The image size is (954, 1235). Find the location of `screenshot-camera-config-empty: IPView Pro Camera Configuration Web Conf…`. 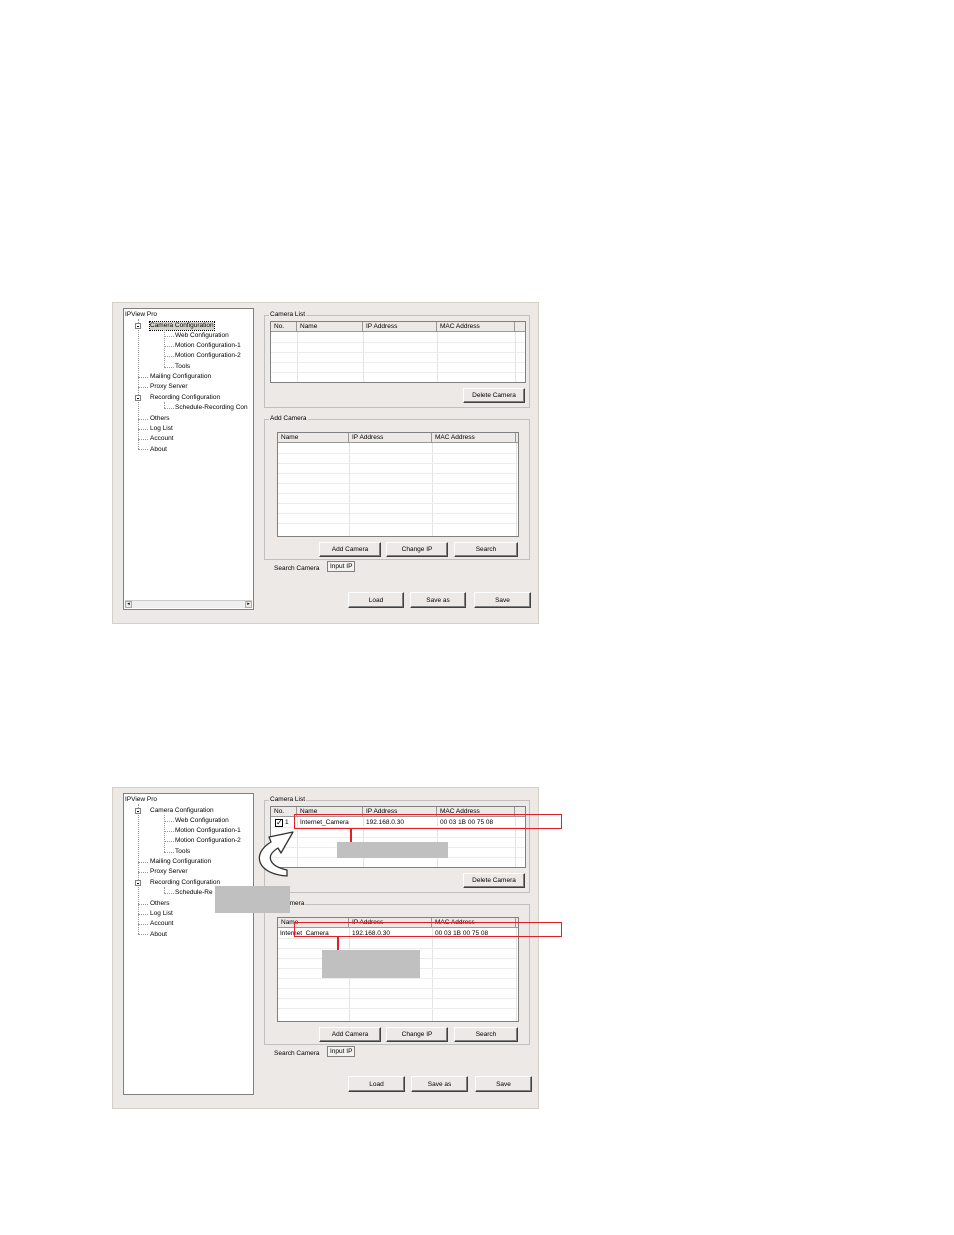

screenshot-camera-config-empty: IPView Pro Camera Configuration Web Conf… is located at coordinates (325, 463).